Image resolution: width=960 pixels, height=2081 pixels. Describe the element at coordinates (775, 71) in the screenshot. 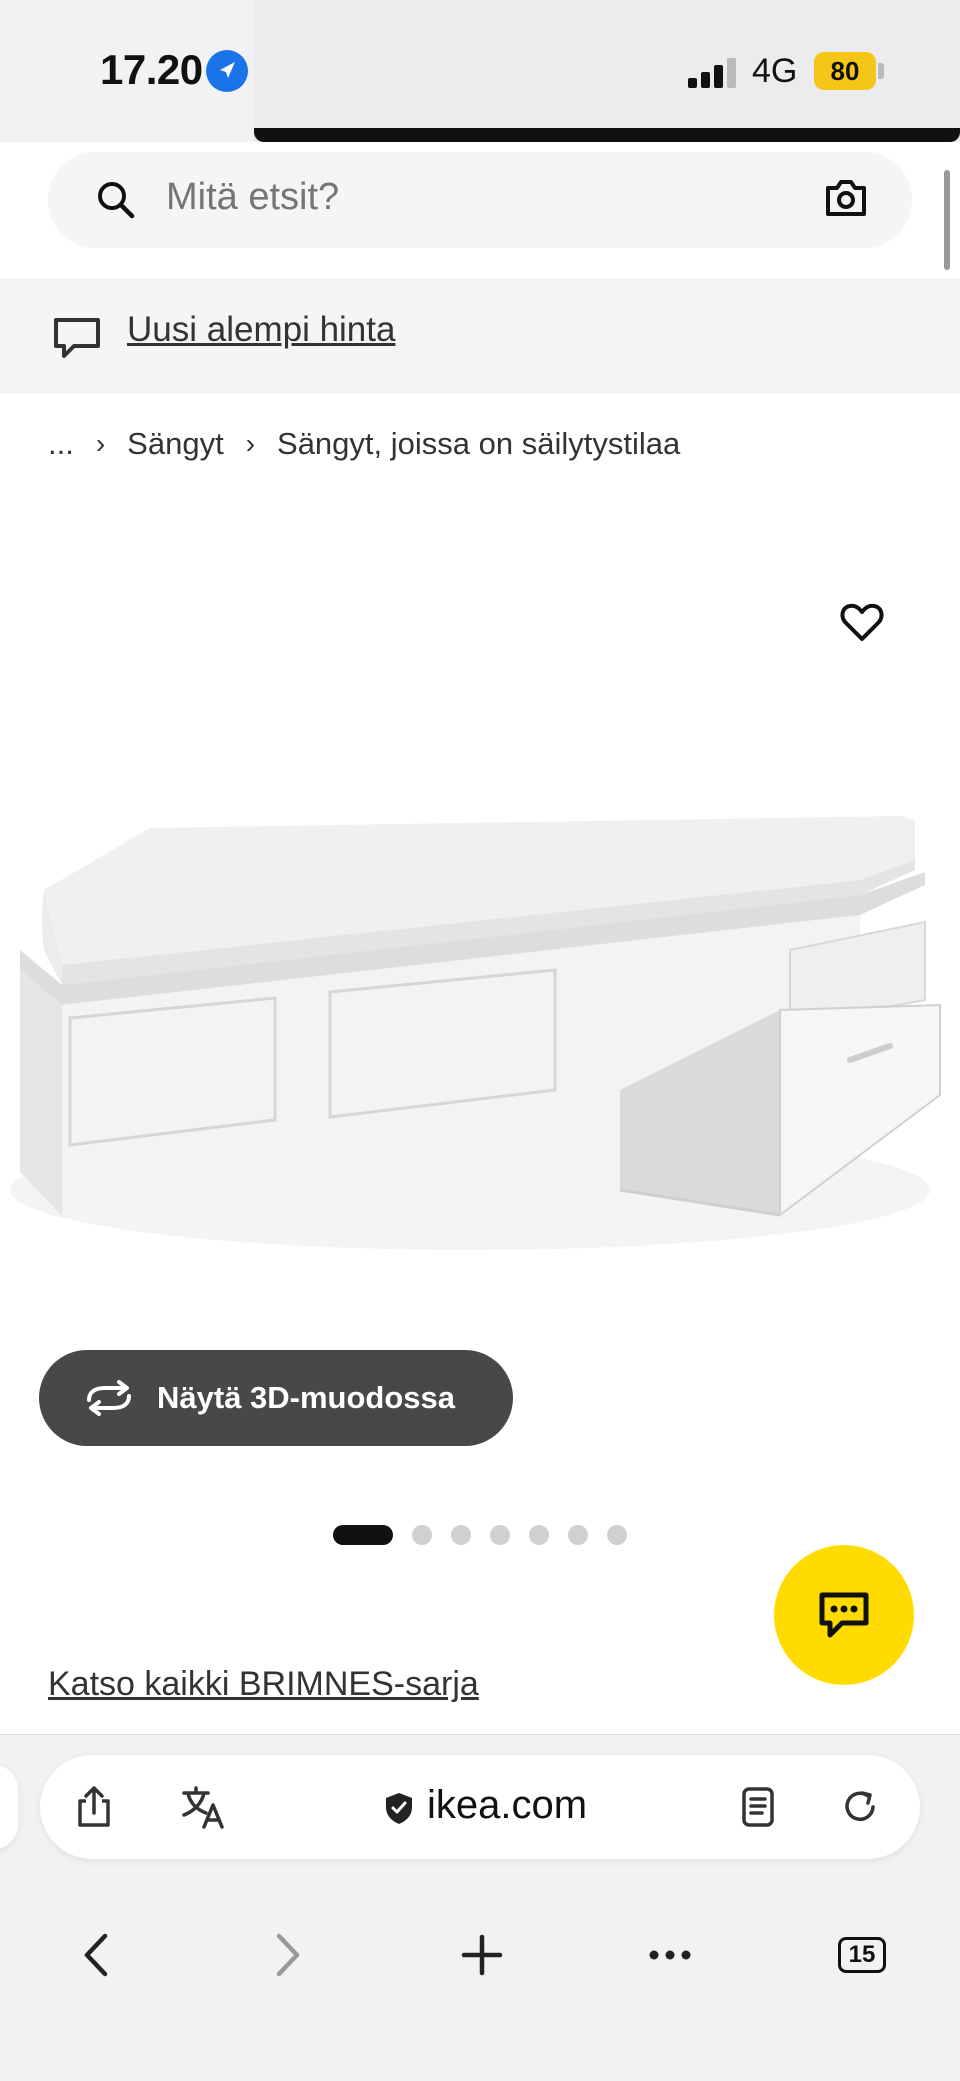

I see `network-type-label: 4G` at that location.